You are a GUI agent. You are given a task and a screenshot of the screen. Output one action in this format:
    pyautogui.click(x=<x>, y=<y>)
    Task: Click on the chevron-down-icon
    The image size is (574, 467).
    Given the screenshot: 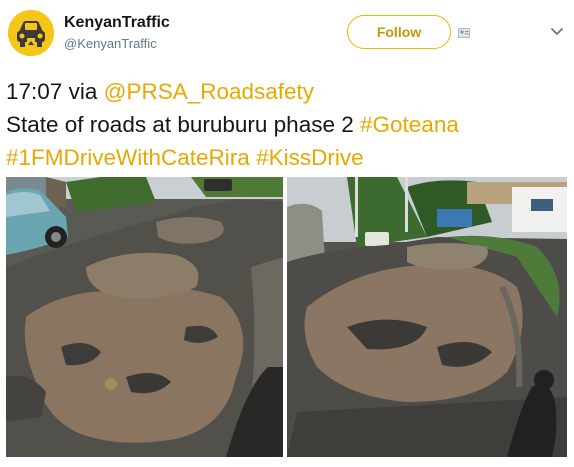 What is the action you would take?
    pyautogui.click(x=557, y=32)
    